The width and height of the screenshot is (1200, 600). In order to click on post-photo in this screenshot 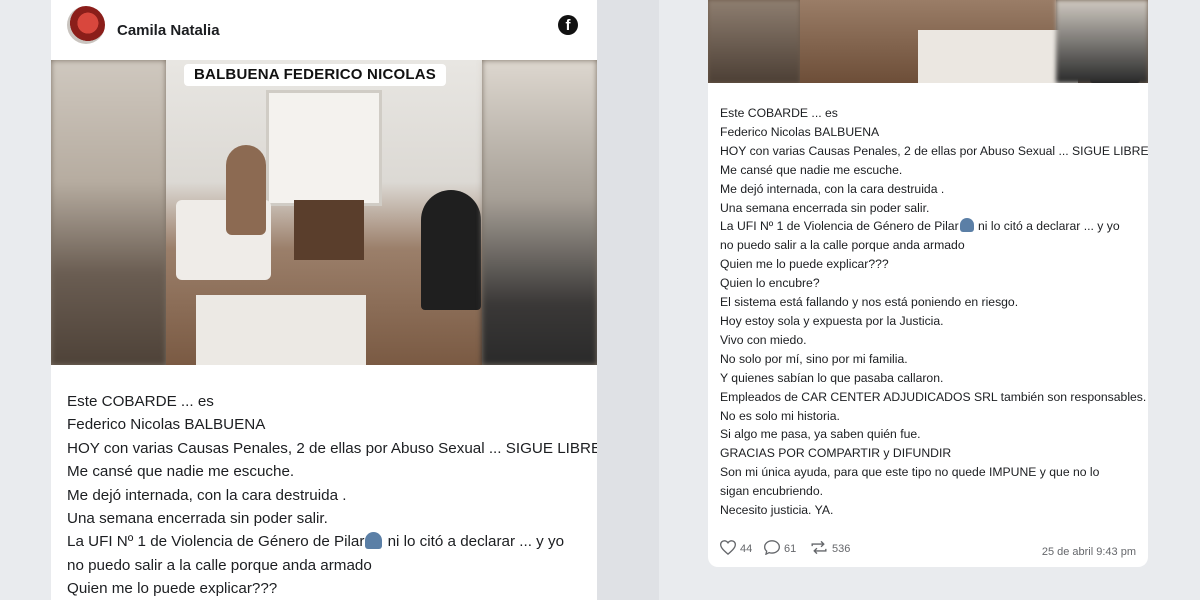, I will do `click(928, 41)`.